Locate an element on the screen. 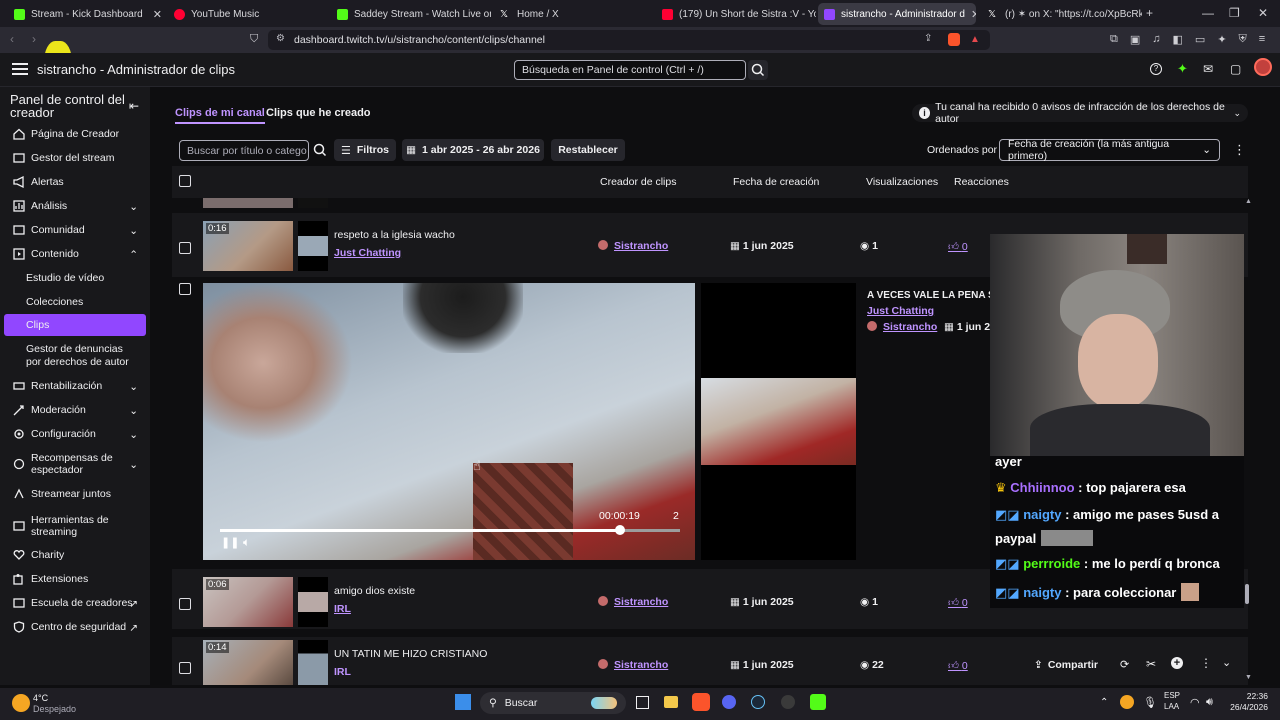 Image resolution: width=1280 pixels, height=720 pixels. scrollbar-thumb is located at coordinates (1247, 594).